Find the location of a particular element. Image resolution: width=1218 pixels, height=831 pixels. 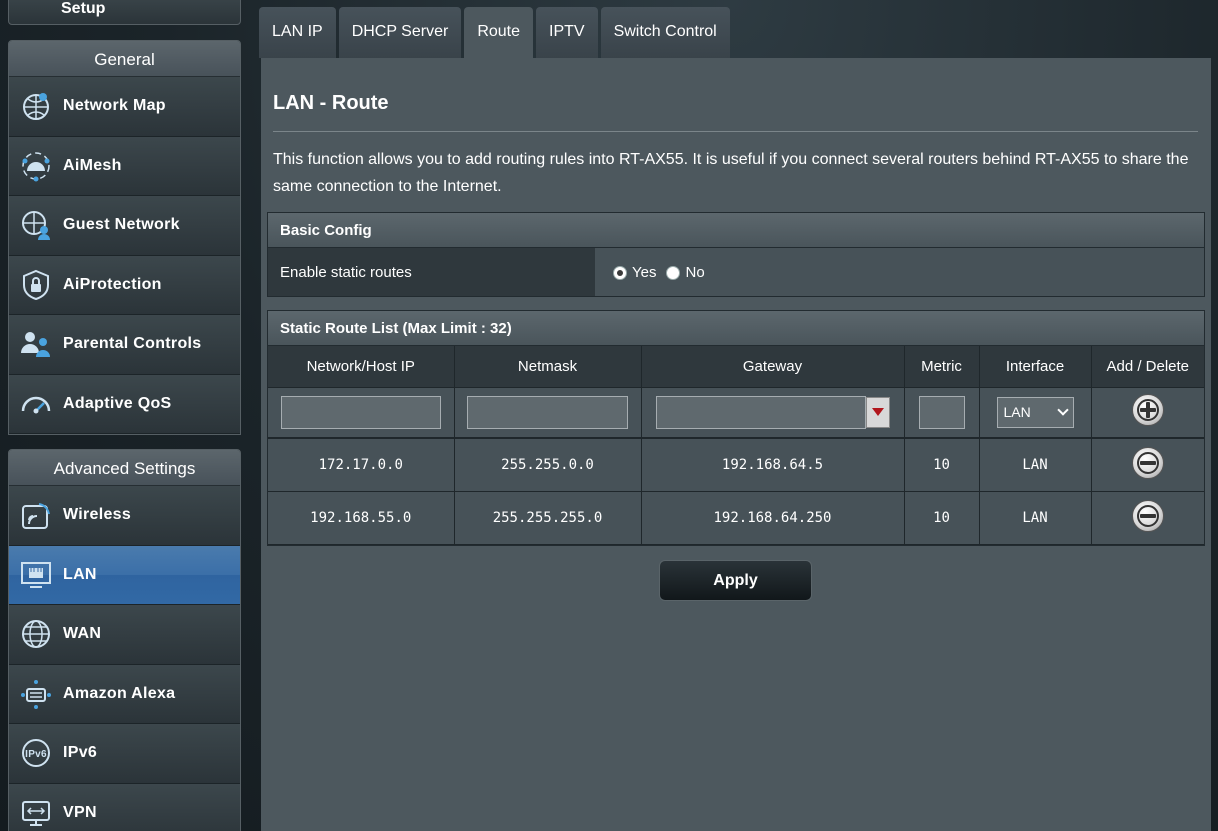

route-delete-cell is located at coordinates (1147, 465).